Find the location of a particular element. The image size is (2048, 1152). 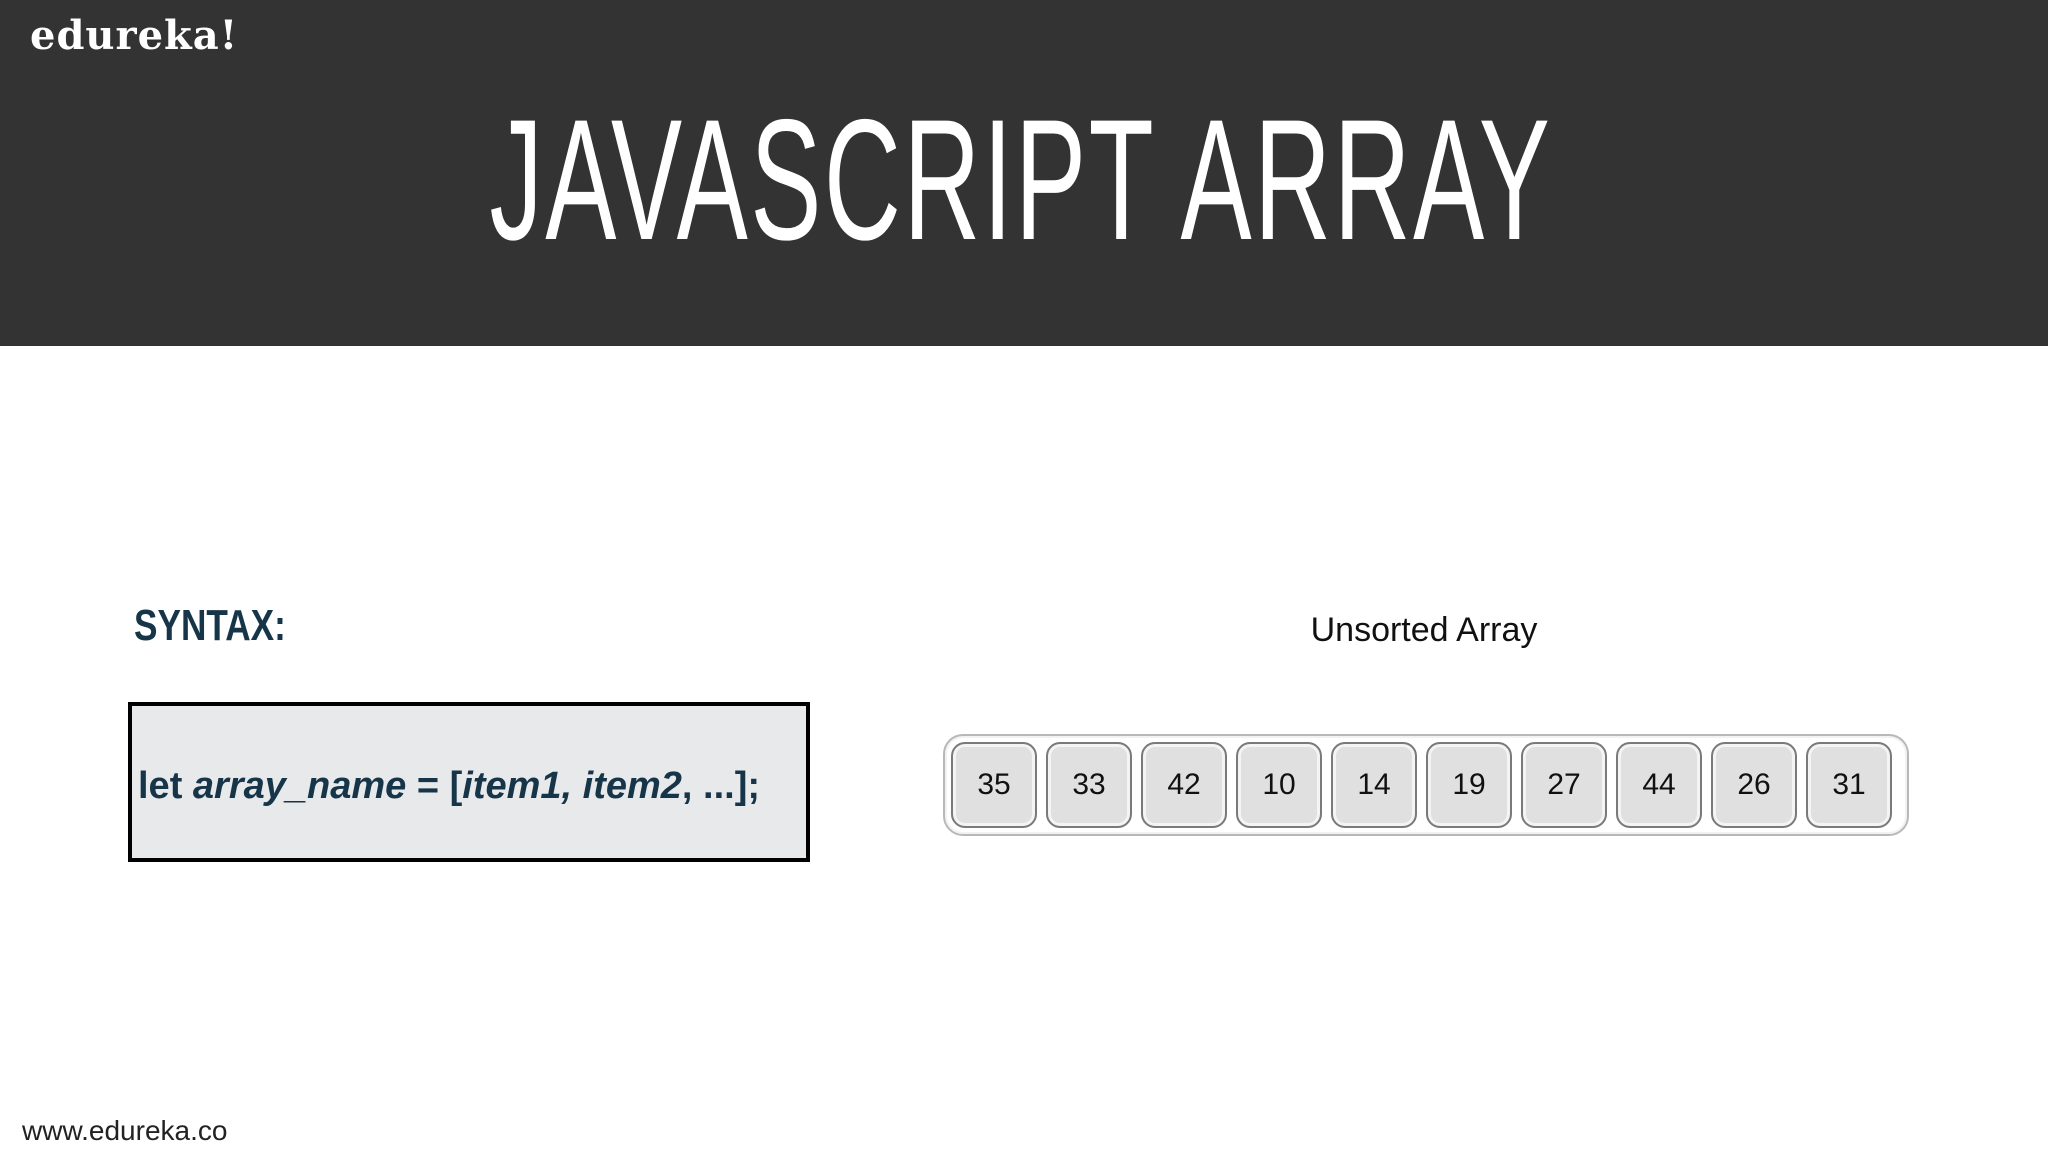

array-cell: 35 is located at coordinates (994, 785).